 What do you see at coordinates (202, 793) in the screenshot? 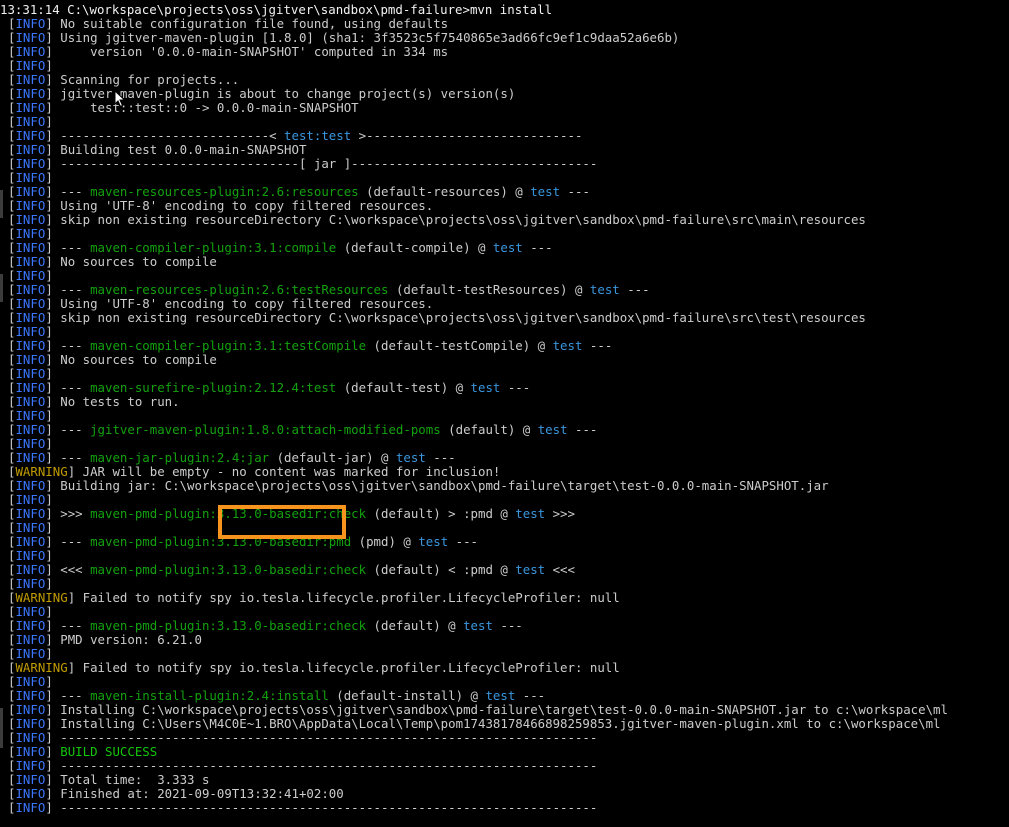
I see `log-text: Finished at: 2021-09-09T13:32:41+02:00` at bounding box center [202, 793].